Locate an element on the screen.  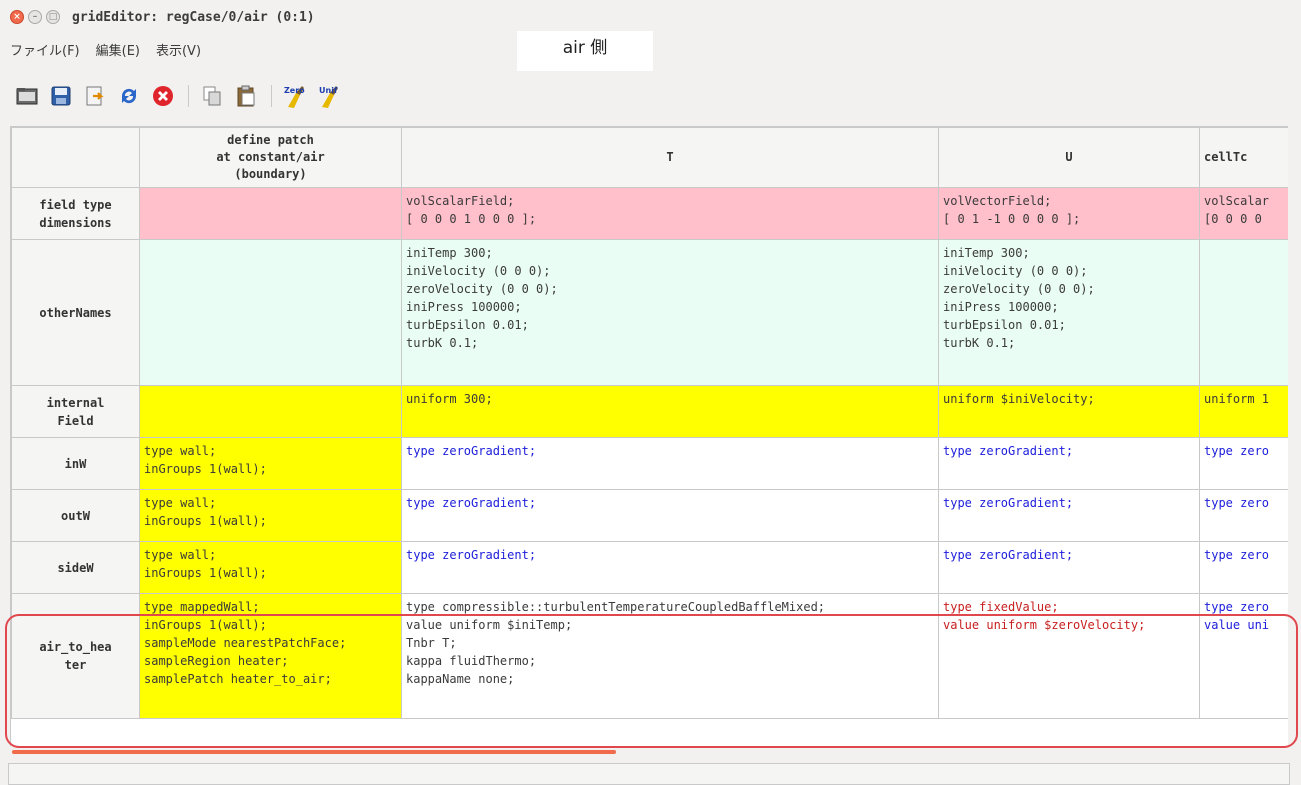
menu-bar: ファイル(F) 編集(E) 表示(V) is located at coordinates (108, 49).